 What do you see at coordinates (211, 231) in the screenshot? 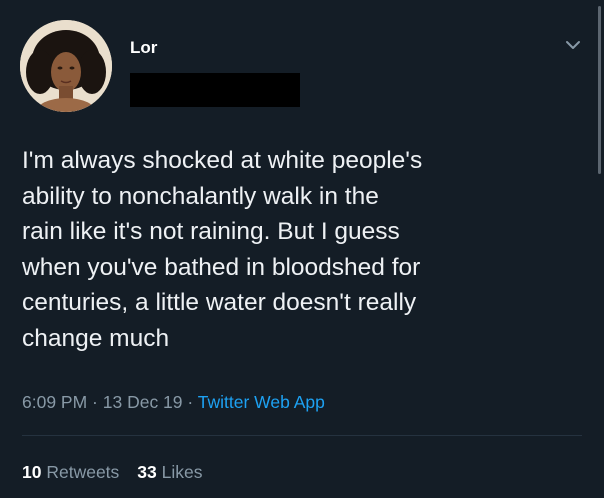
I see `tweet-text-line: rain like it's not raining. But I guess` at bounding box center [211, 231].